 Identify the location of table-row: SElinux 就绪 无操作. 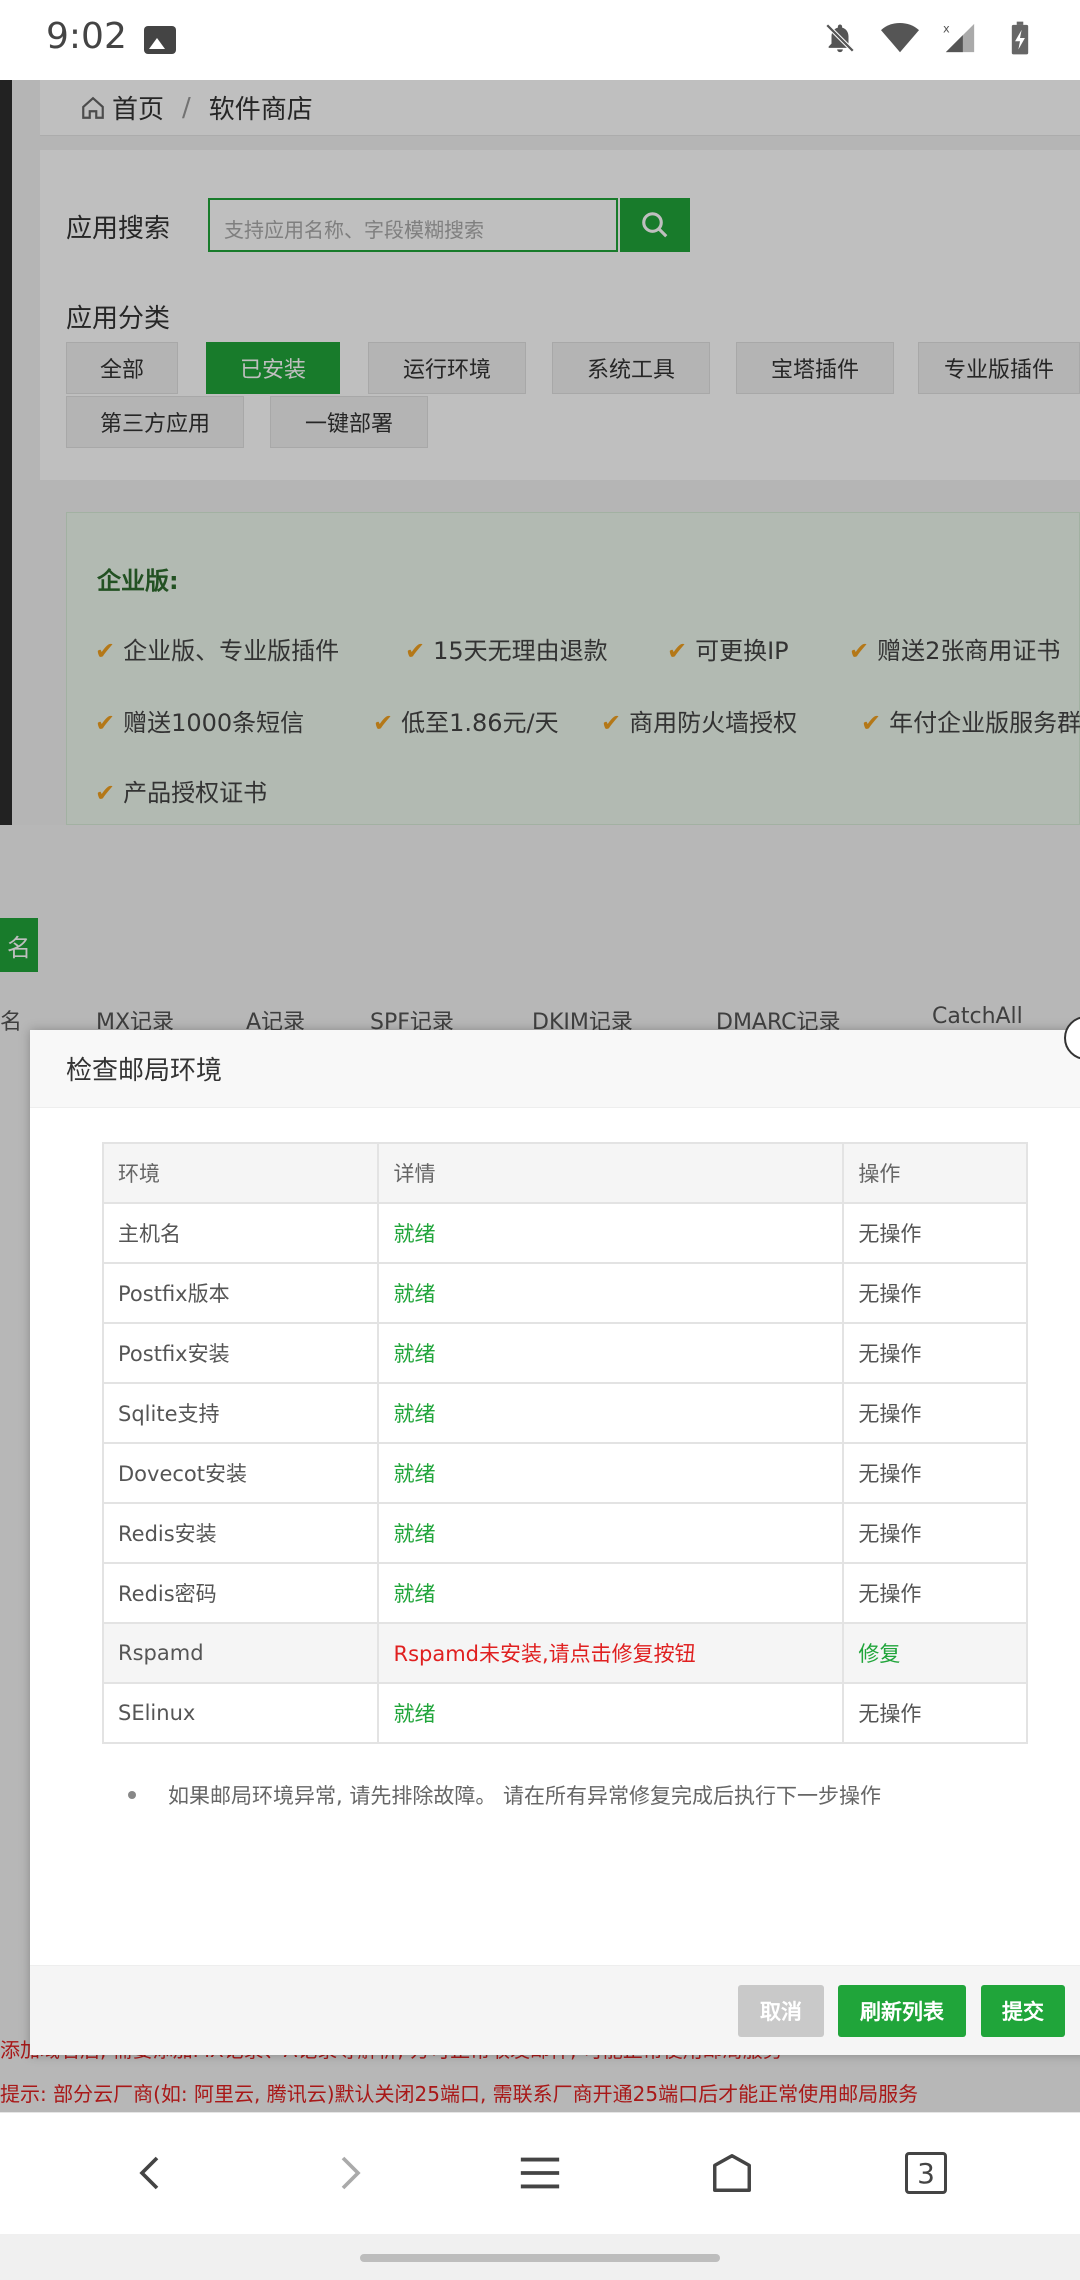
(564, 1713).